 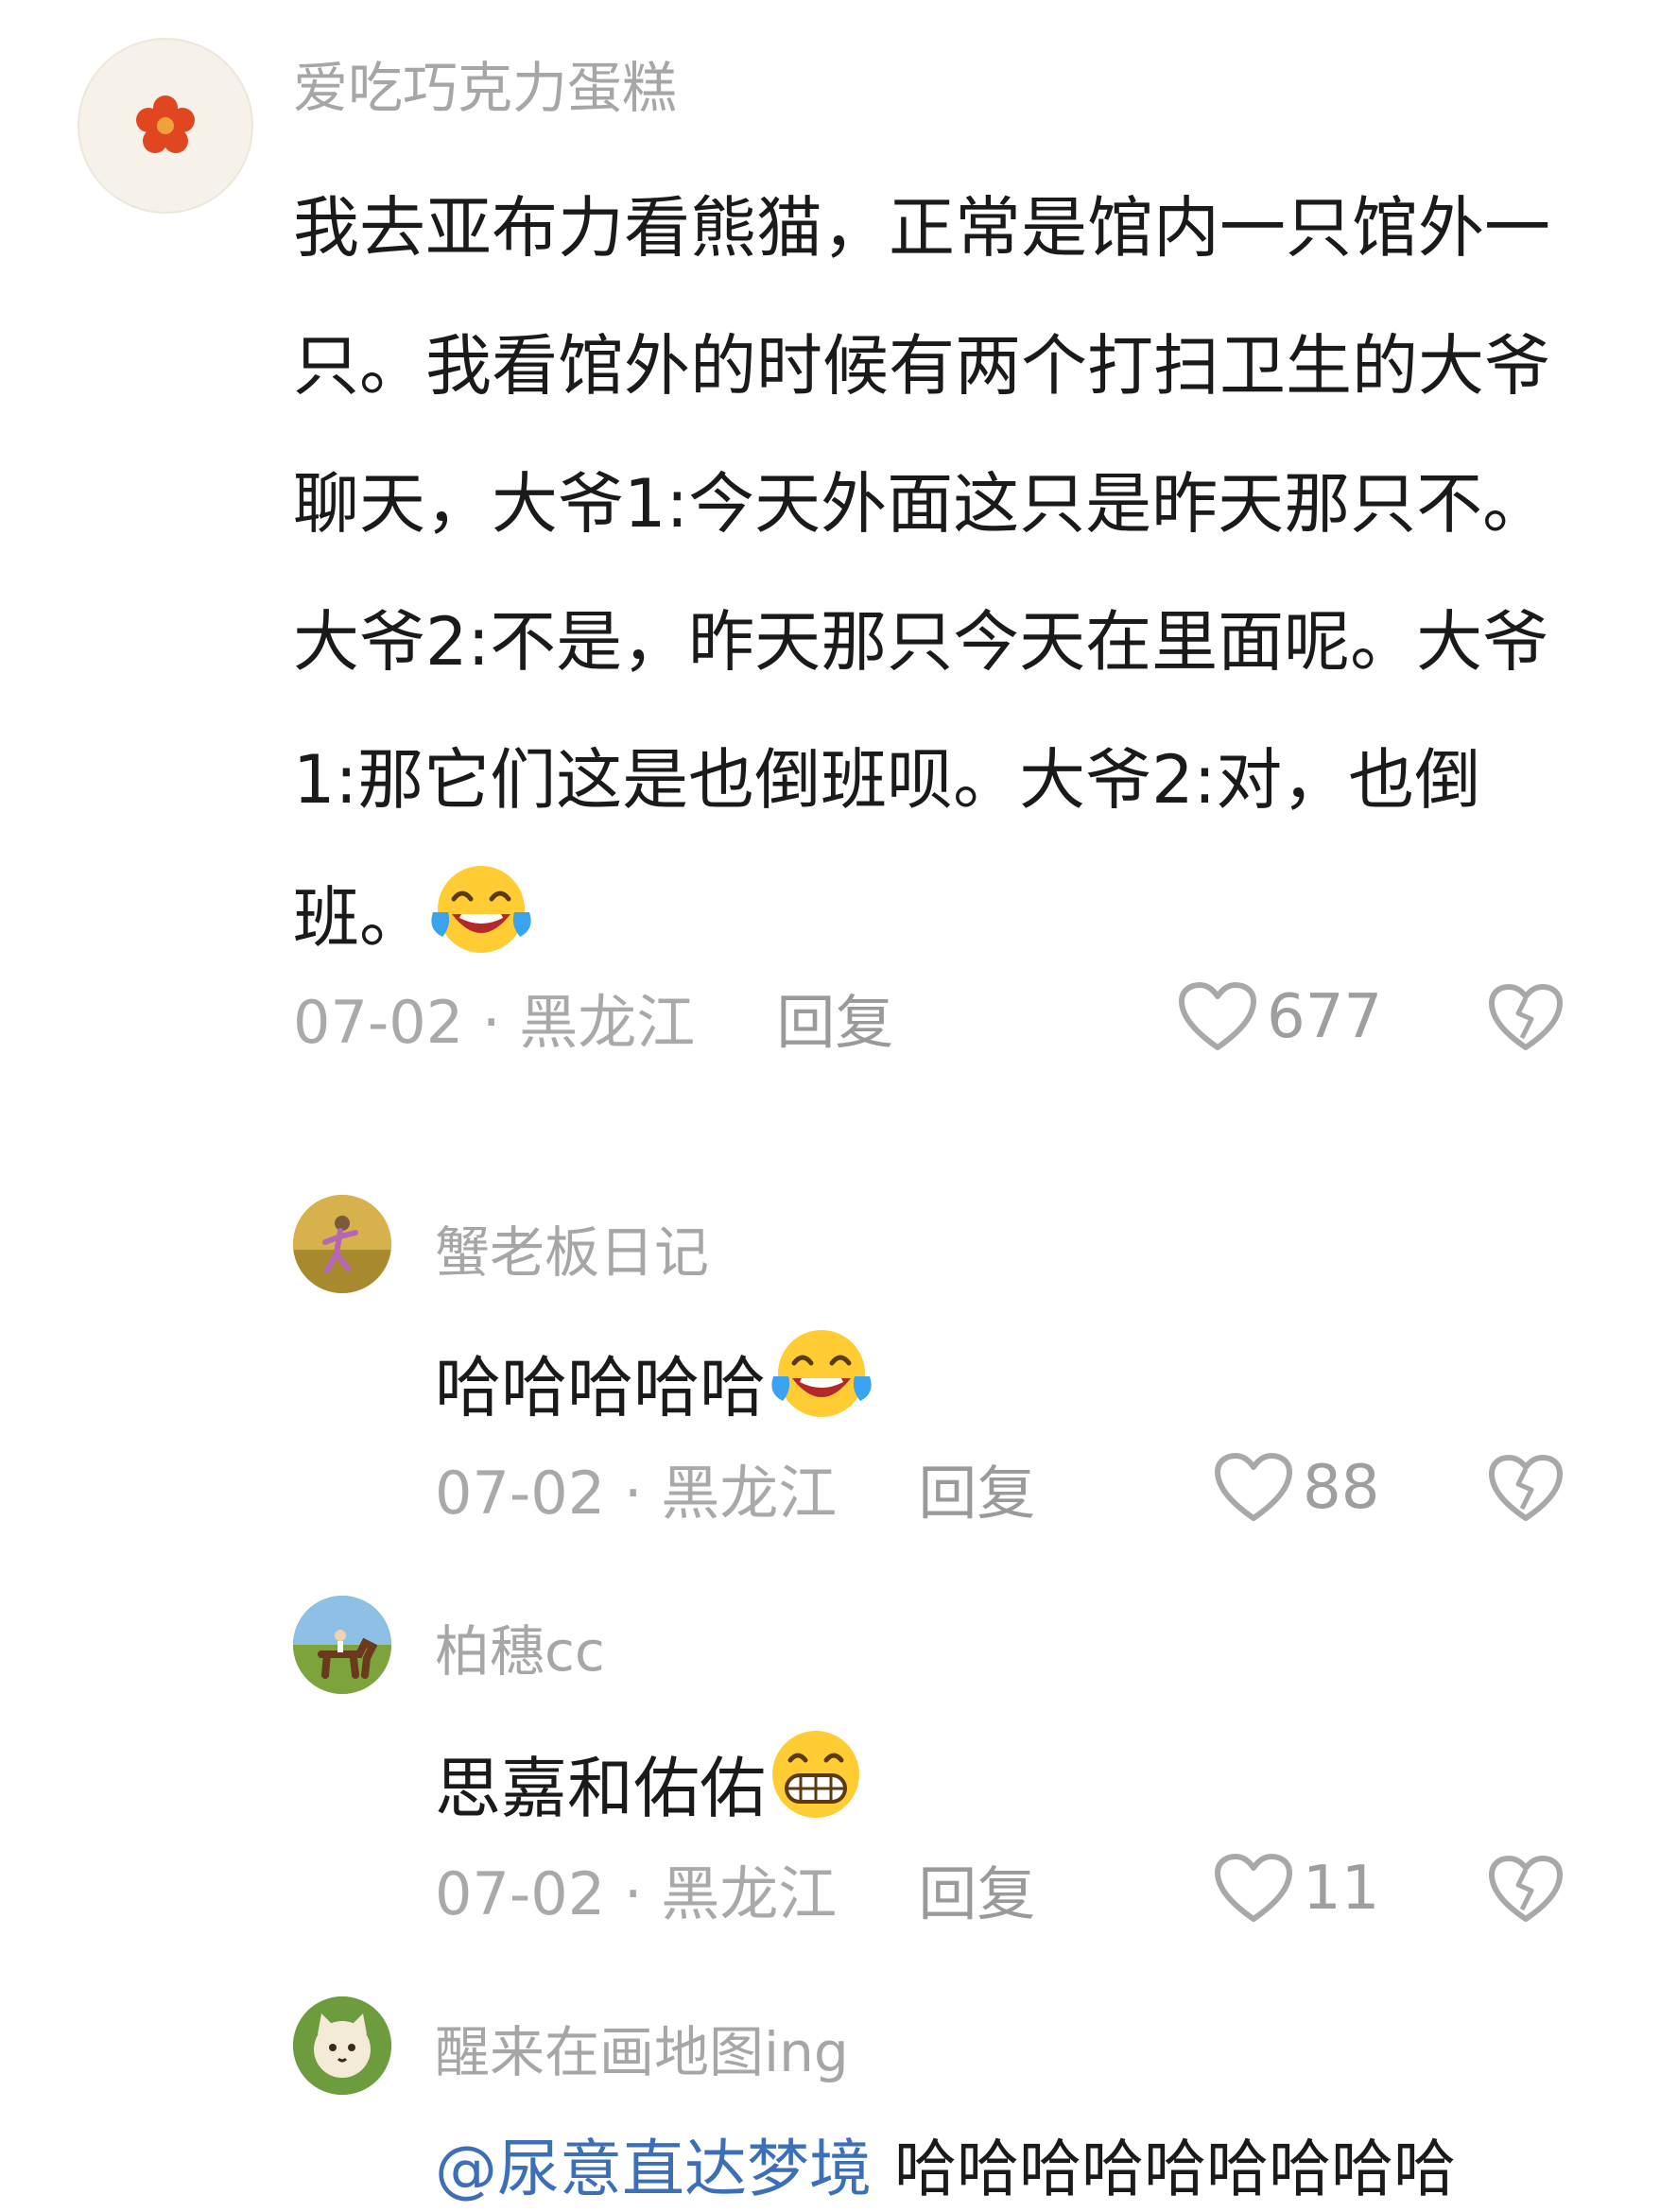 I want to click on username: 蟹老板日记, so click(x=572, y=1252).